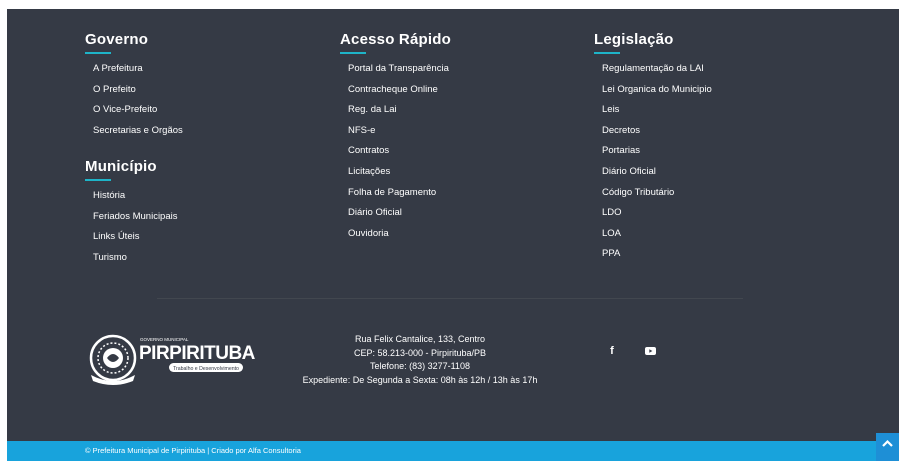 This screenshot has width=899, height=461. Describe the element at coordinates (450, 298) in the screenshot. I see `footer-divider` at that location.